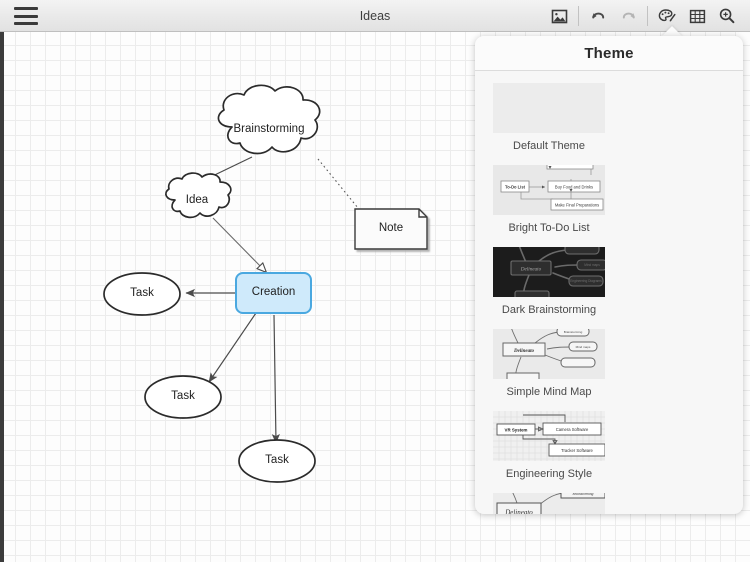 Image resolution: width=750 pixels, height=562 pixels. What do you see at coordinates (232, 347) in the screenshot?
I see `edge-creation-task2` at bounding box center [232, 347].